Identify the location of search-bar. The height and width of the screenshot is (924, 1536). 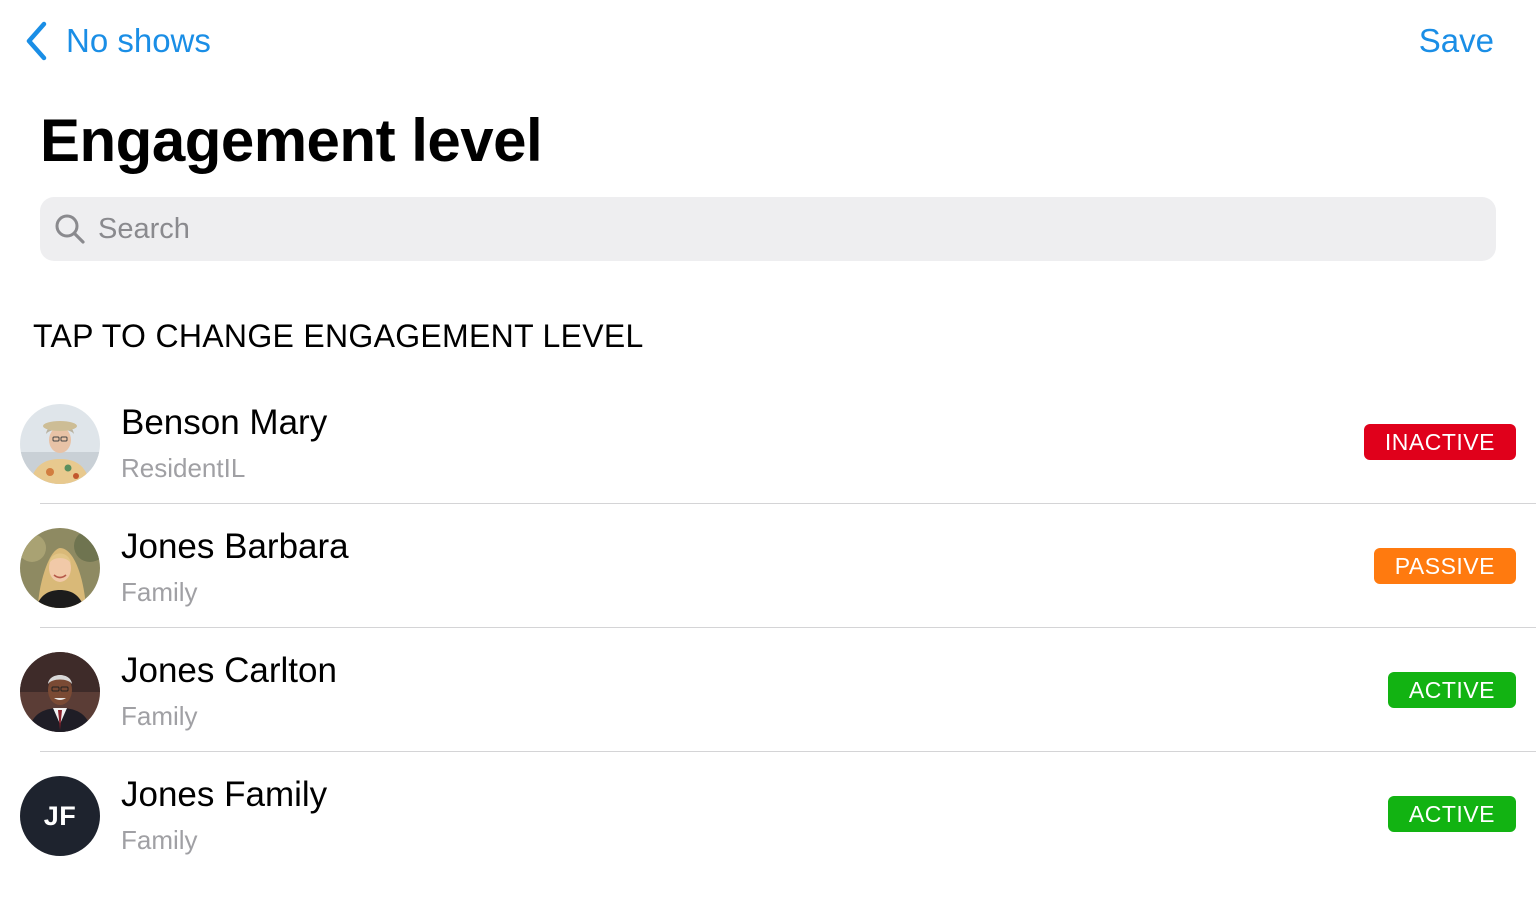
(768, 229).